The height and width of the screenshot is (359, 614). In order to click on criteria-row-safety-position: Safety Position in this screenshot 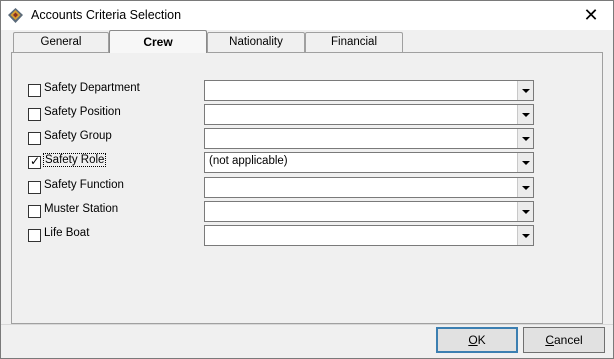, I will do `click(308, 114)`.